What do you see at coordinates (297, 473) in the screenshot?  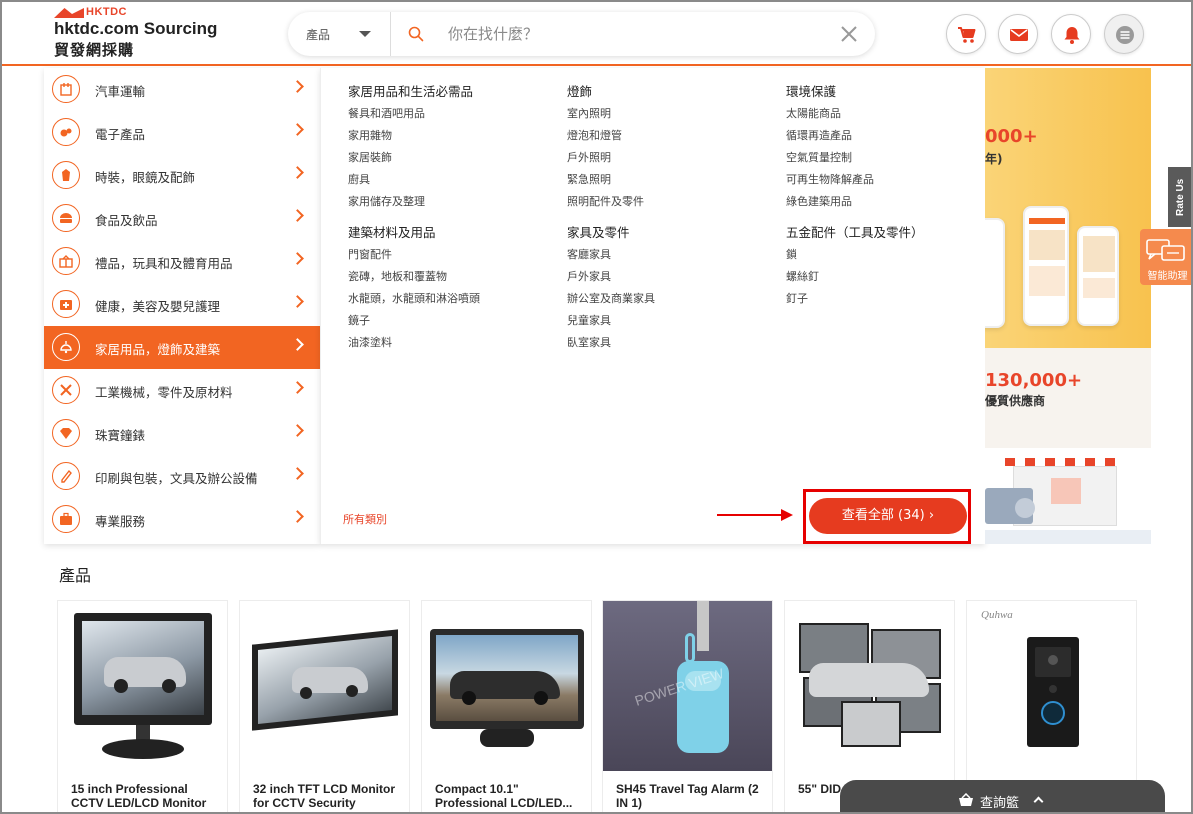 I see `chevron-right-icon` at bounding box center [297, 473].